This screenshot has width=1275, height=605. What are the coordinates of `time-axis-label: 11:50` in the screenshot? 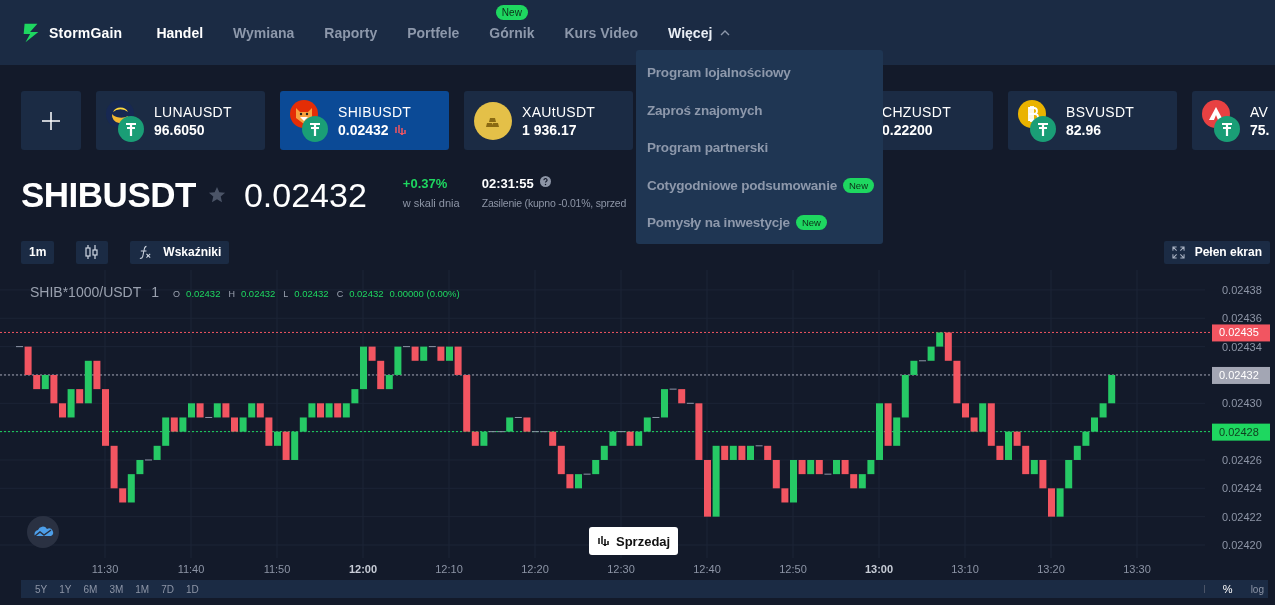 It's located at (277, 569).